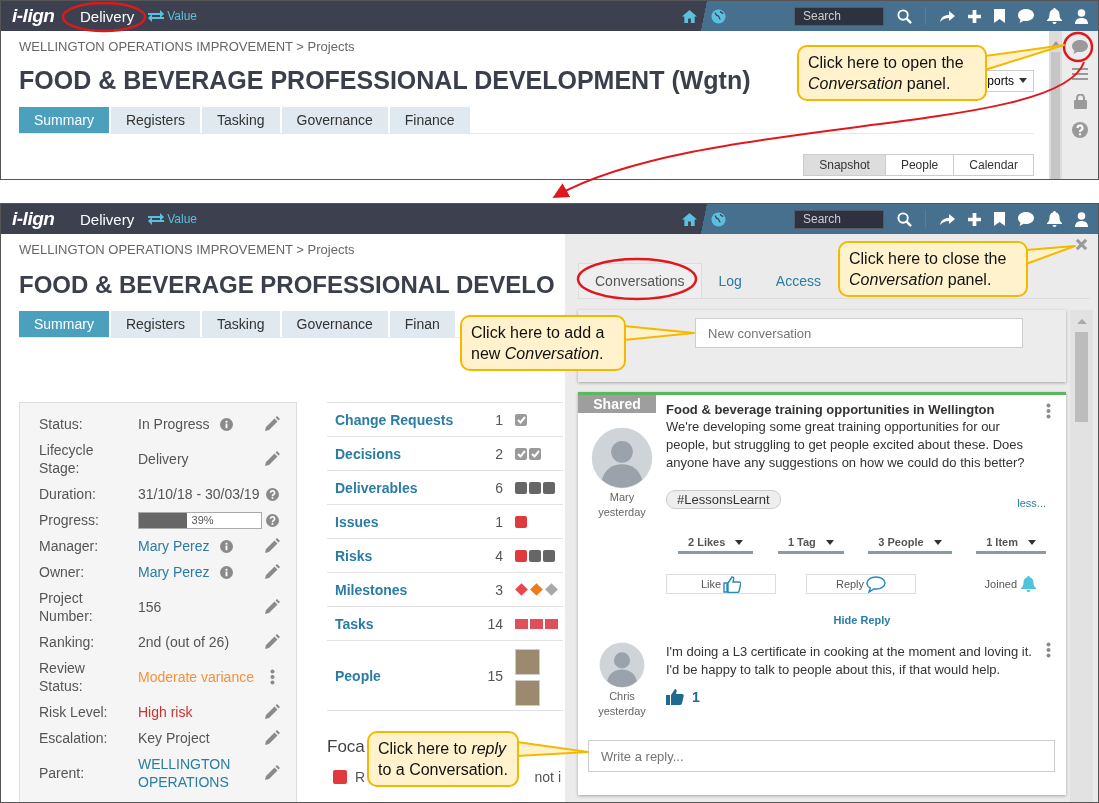  What do you see at coordinates (1081, 244) in the screenshot?
I see `close-icon` at bounding box center [1081, 244].